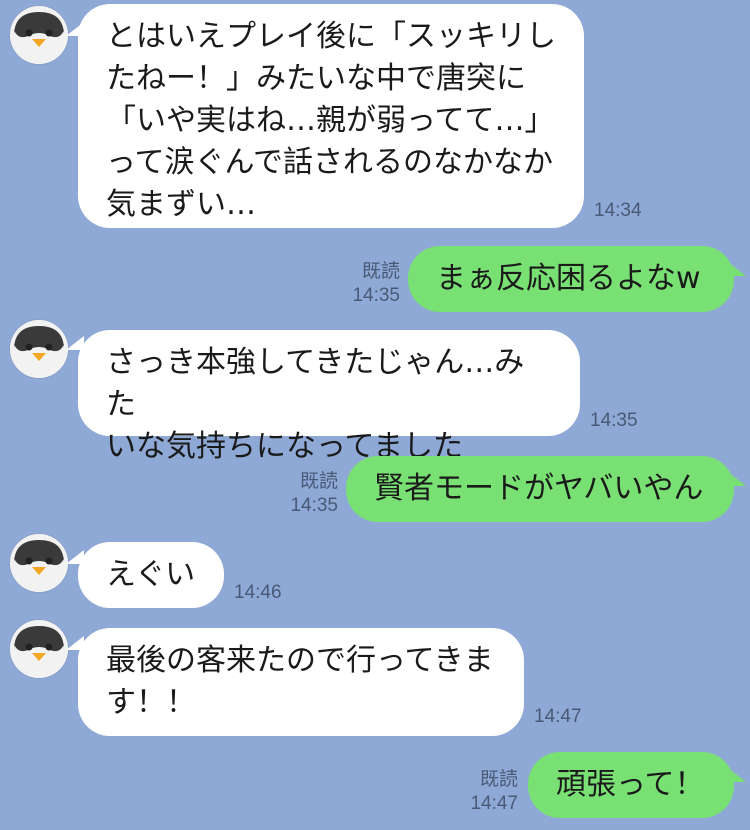 This screenshot has width=750, height=830. I want to click on message-time-5: 14:46, so click(258, 592).